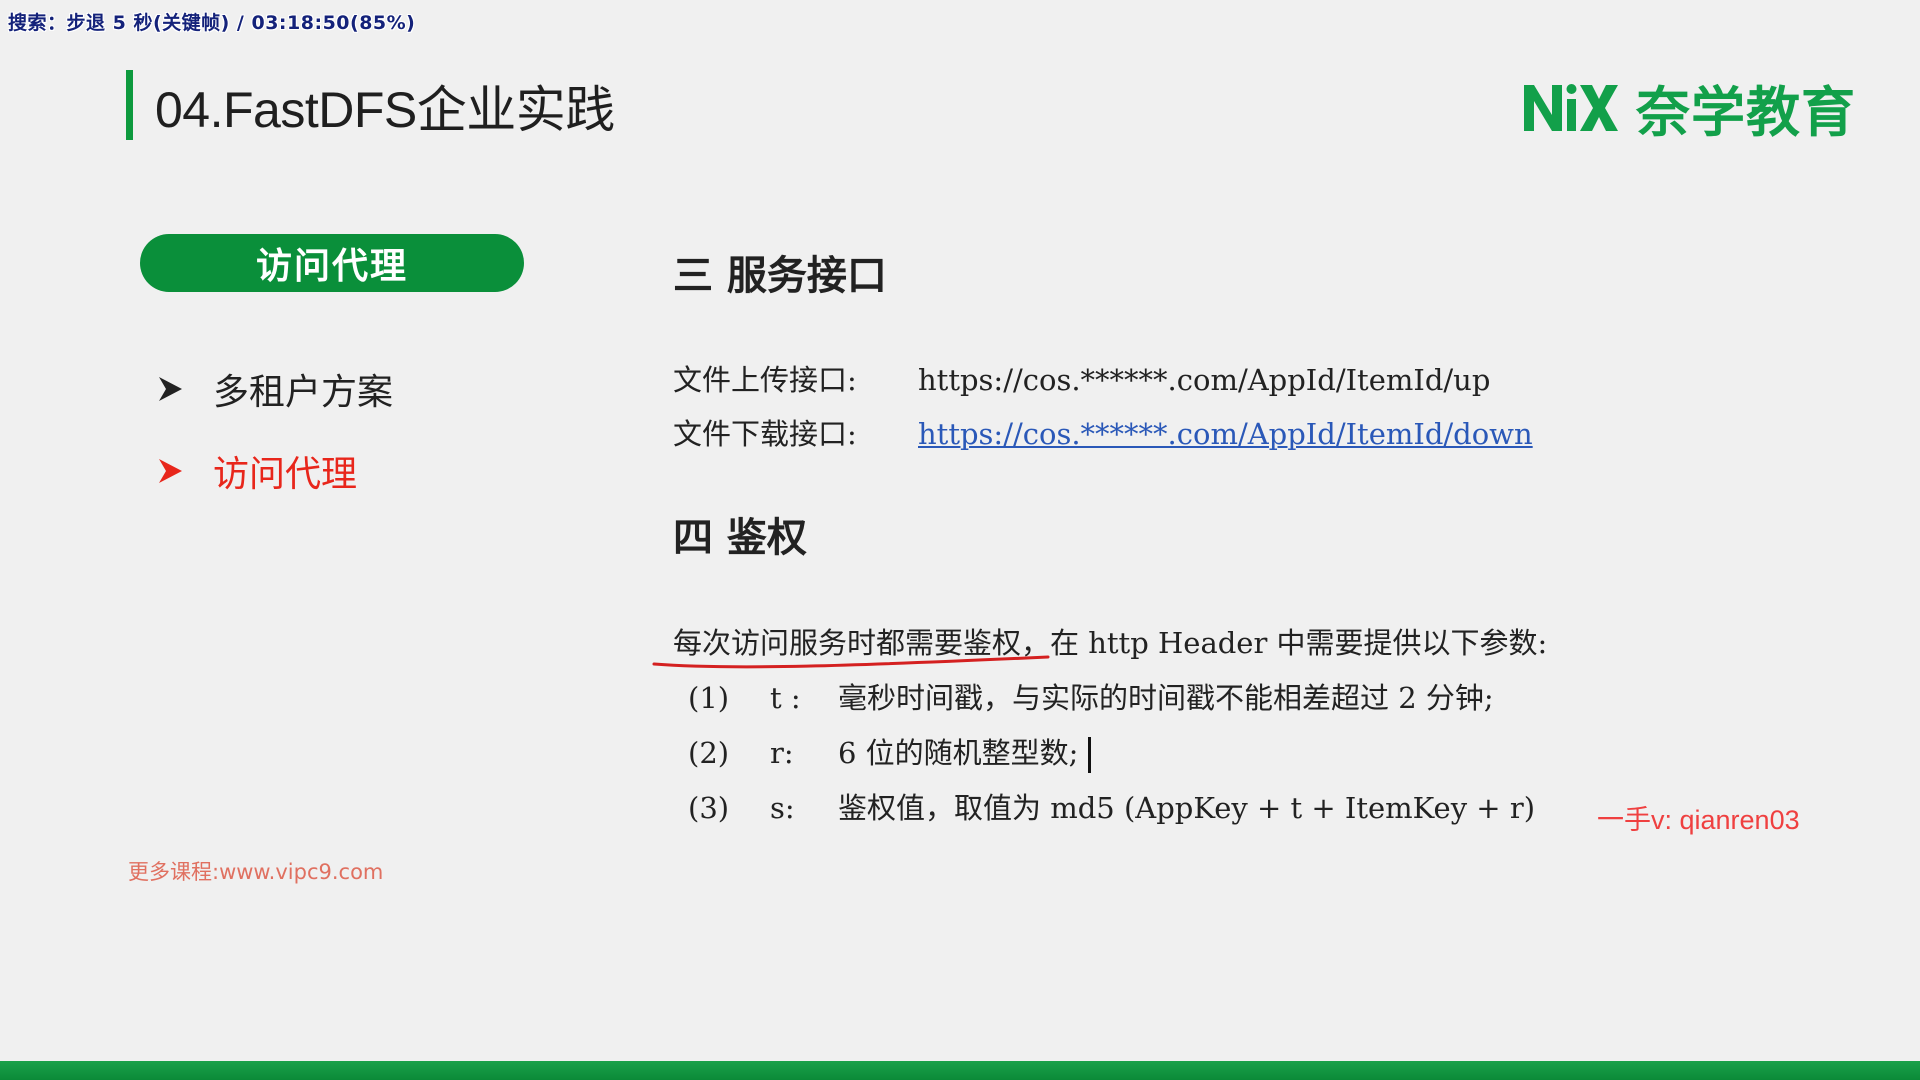 This screenshot has height=1080, width=1920. What do you see at coordinates (285, 474) in the screenshot?
I see `sidebar-item-label: 访问代理` at bounding box center [285, 474].